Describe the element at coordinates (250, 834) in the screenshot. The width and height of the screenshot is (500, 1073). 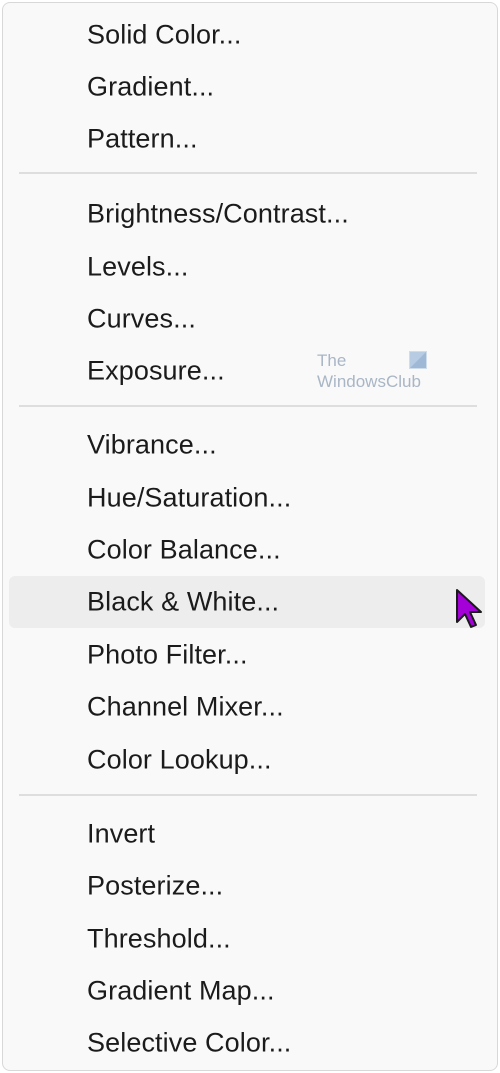
I see `menu-item-invert: Invert` at that location.